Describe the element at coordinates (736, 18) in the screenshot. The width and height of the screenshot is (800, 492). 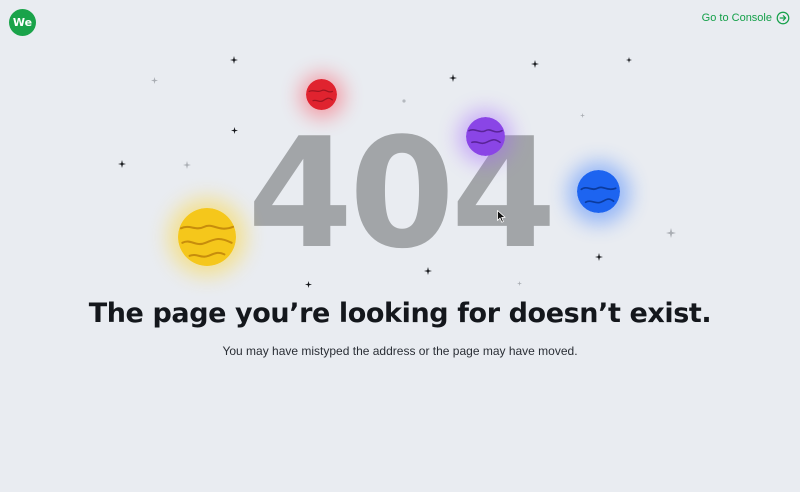
I see `go-to-console-label: Go to Console` at that location.